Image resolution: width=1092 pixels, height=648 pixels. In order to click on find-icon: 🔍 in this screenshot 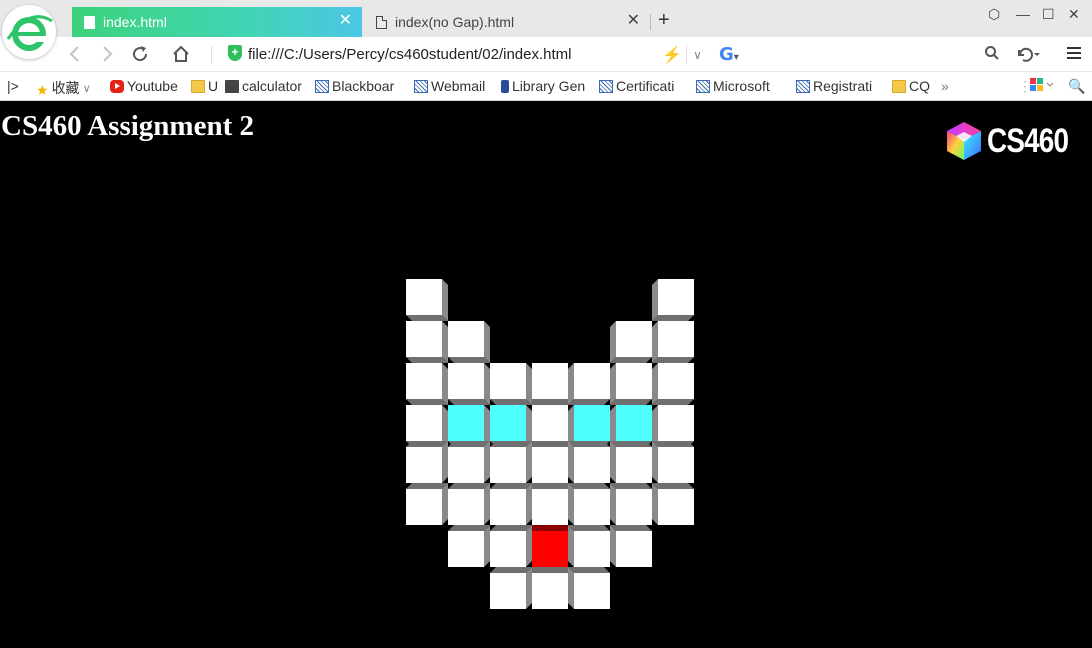, I will do `click(1076, 86)`.